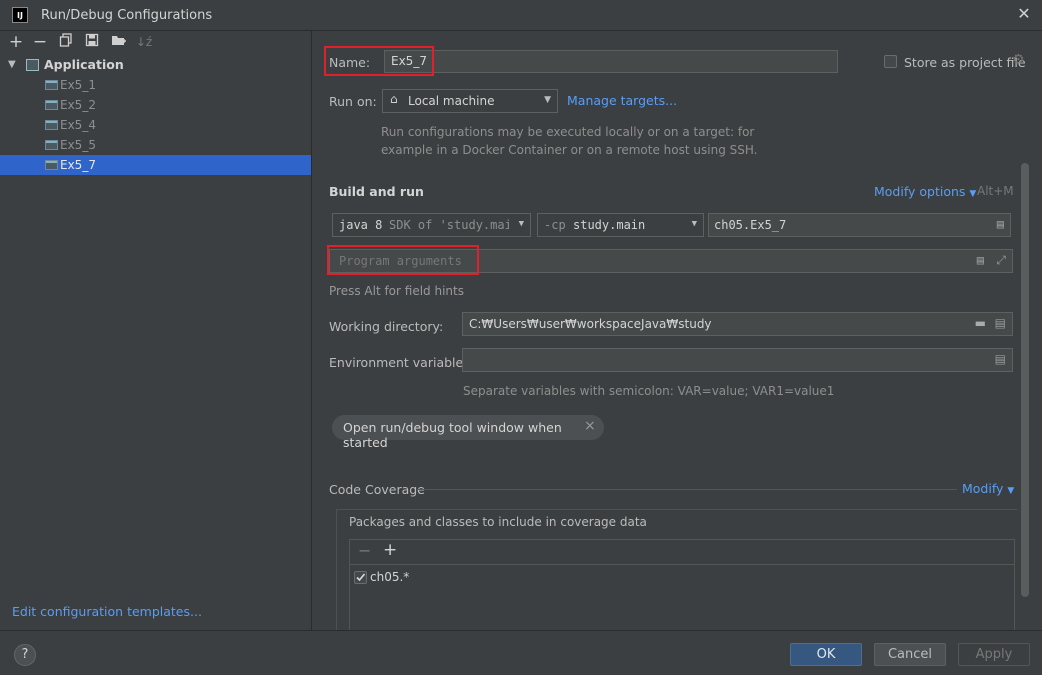 The height and width of the screenshot is (675, 1042). Describe the element at coordinates (449, 225) in the screenshot. I see `jdk-detail: SDK of 'study.mai` at that location.